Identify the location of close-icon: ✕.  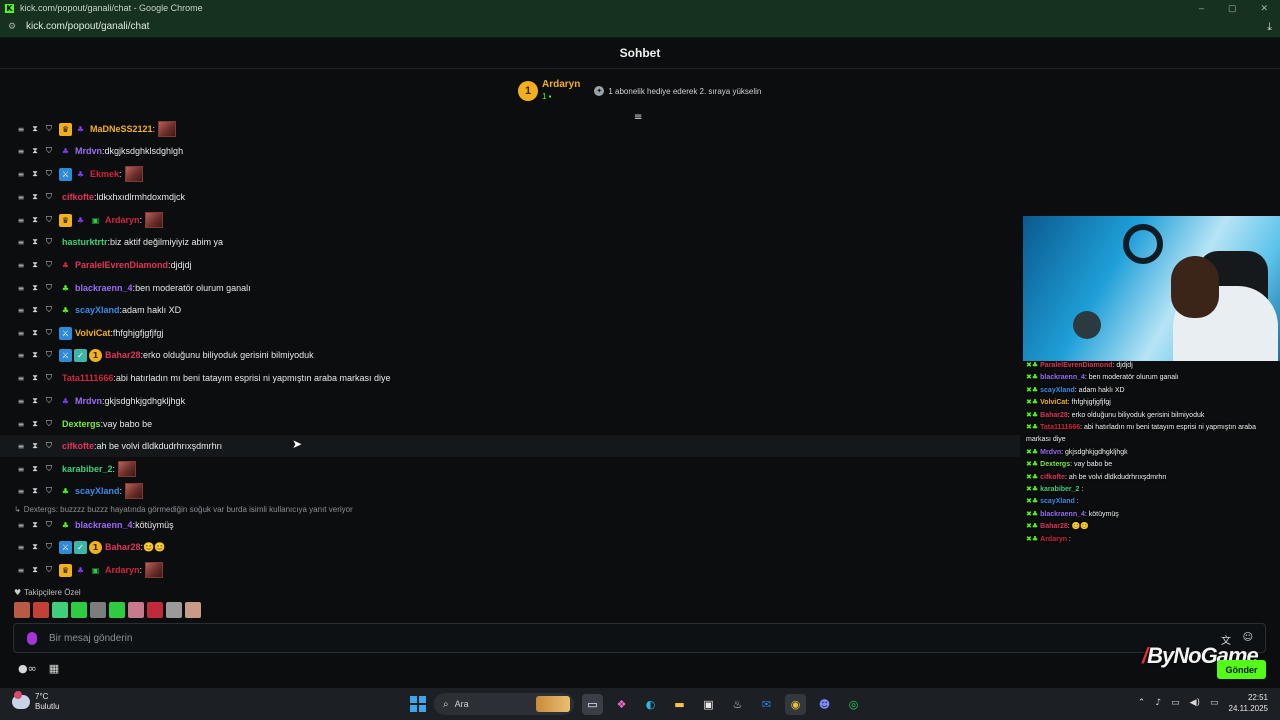
(1264, 8).